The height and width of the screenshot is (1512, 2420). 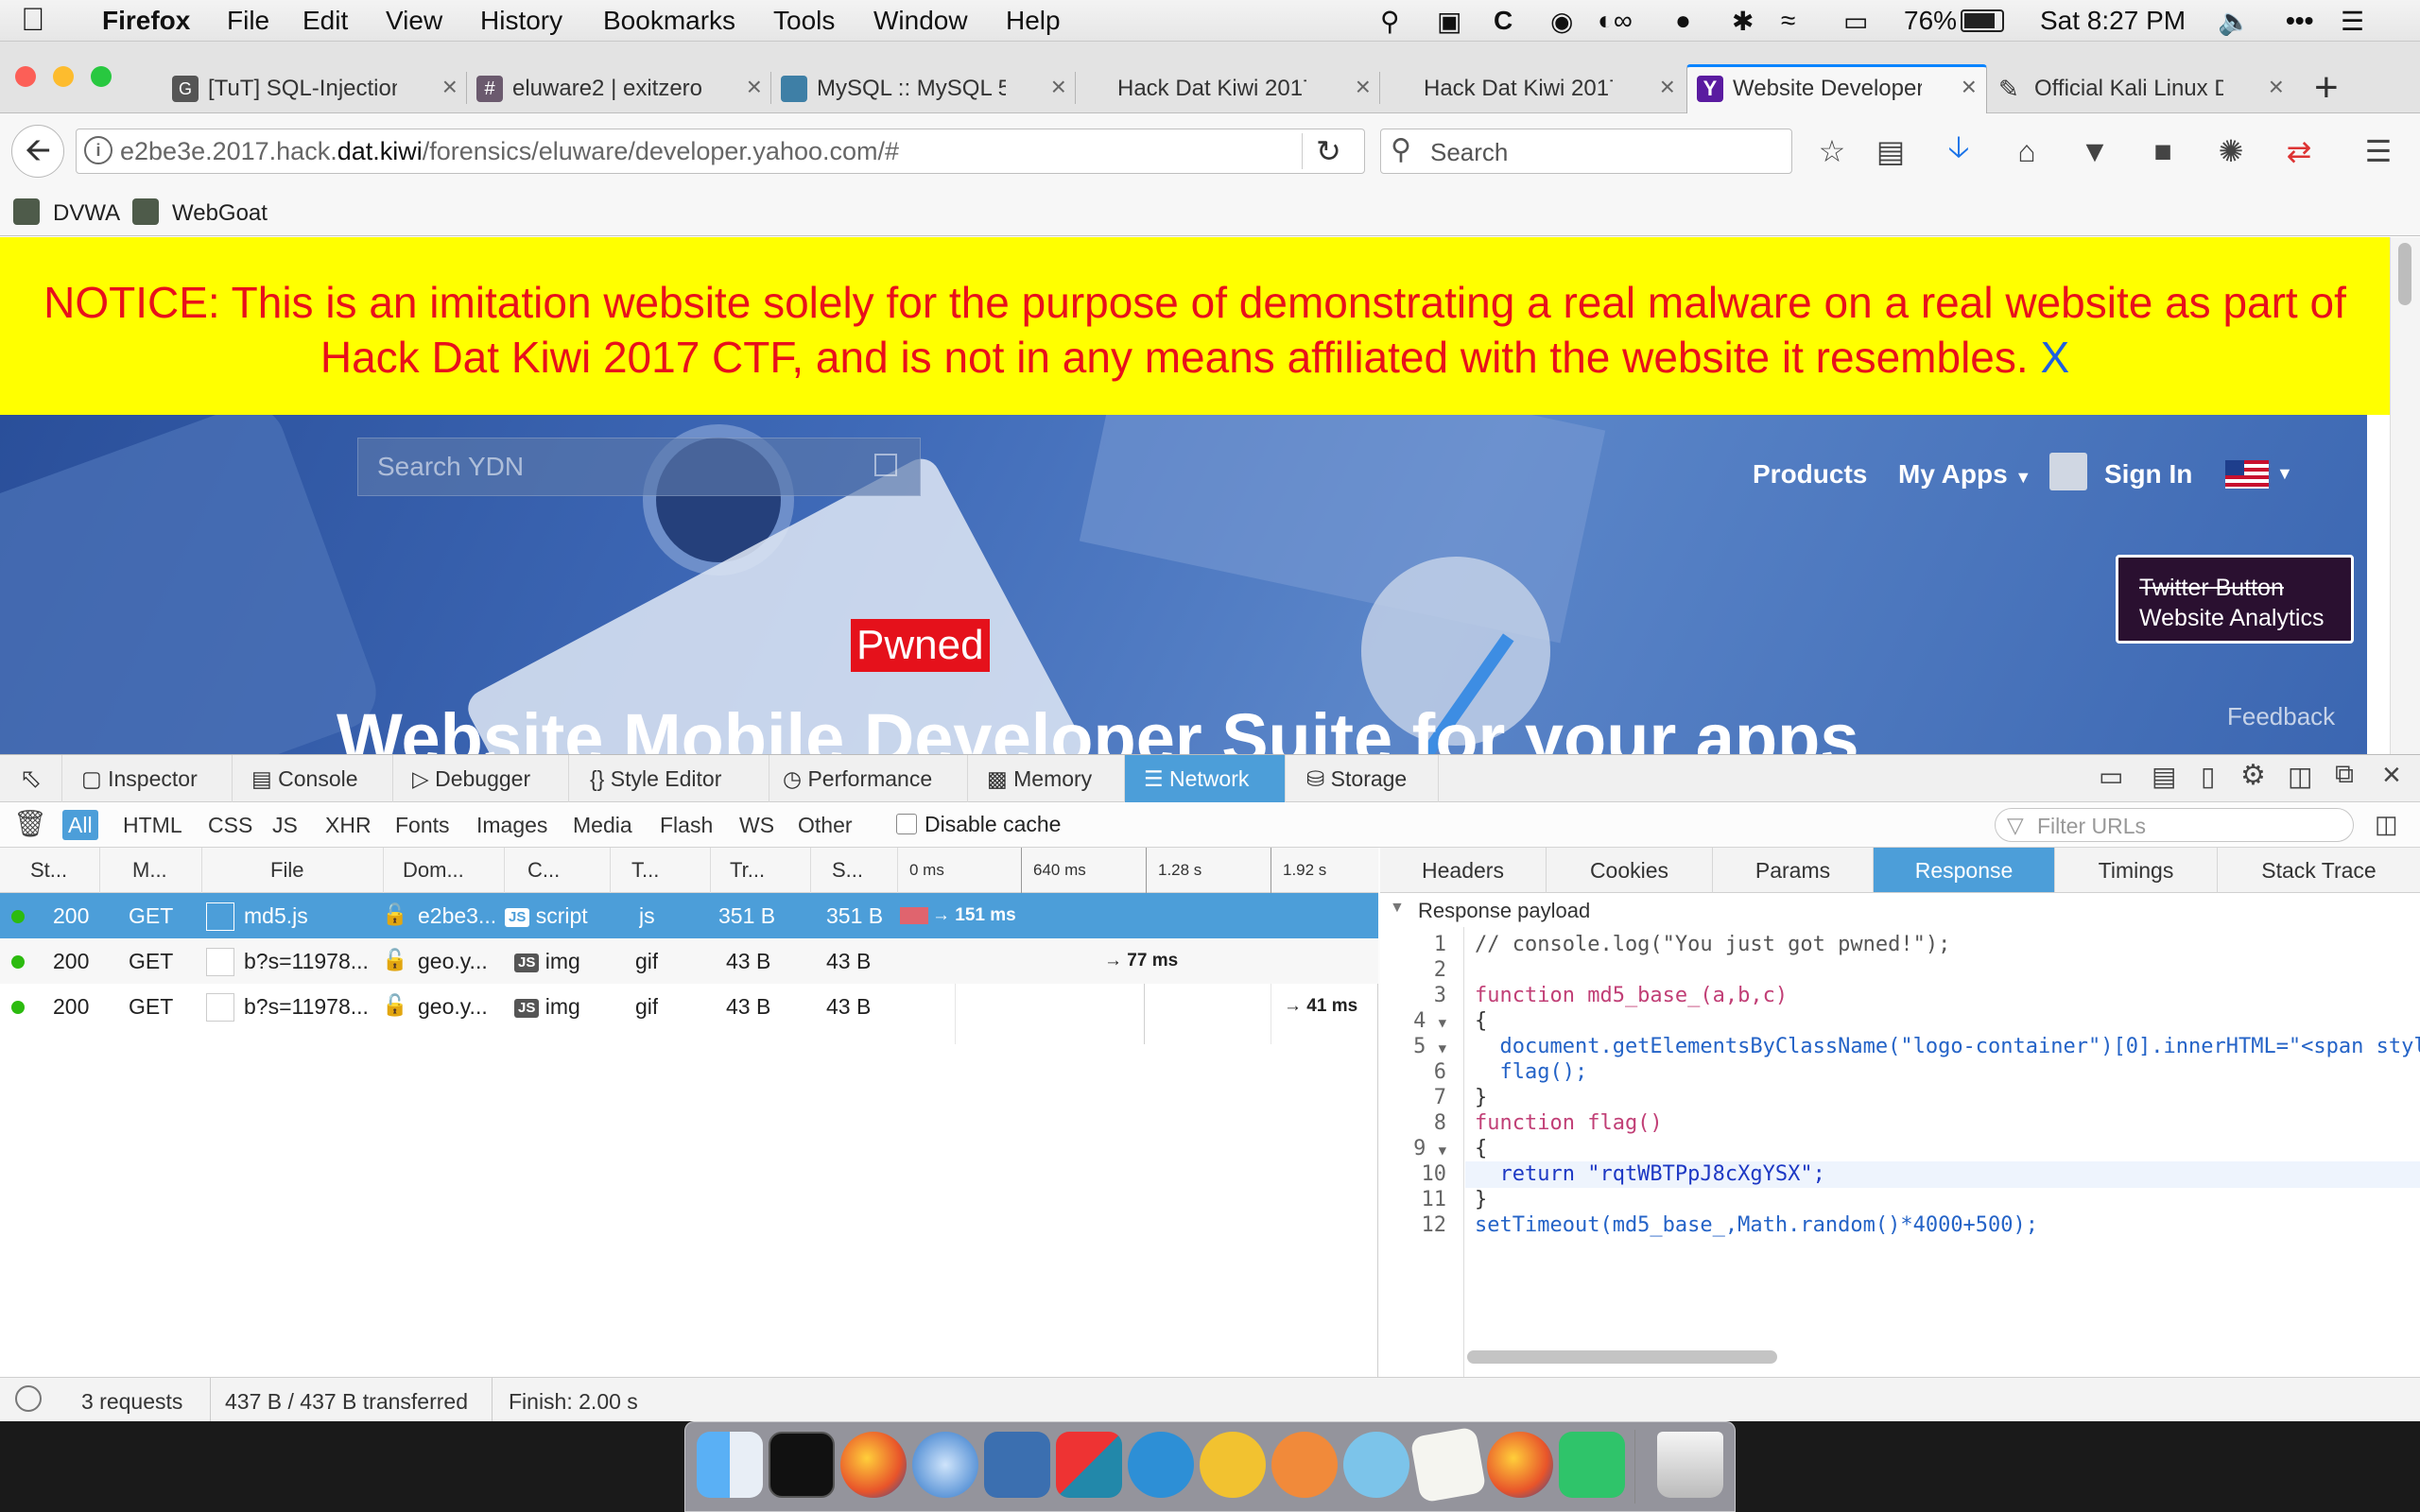 I want to click on home-icon: ⌂, so click(x=2027, y=151).